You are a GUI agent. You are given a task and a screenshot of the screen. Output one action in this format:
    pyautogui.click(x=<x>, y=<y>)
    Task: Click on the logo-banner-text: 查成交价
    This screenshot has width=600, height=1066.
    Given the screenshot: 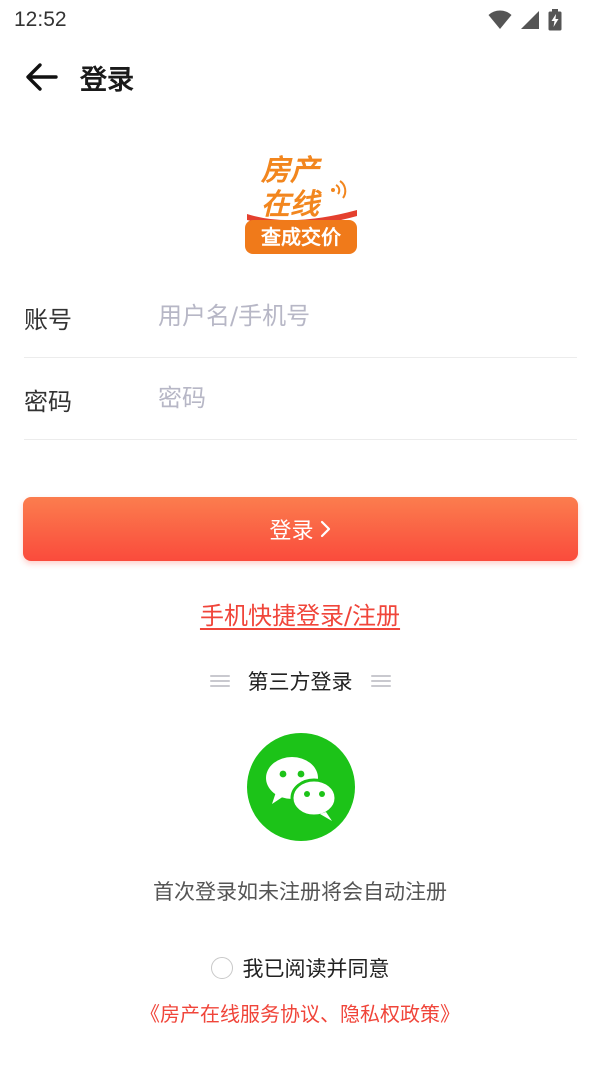 What is the action you would take?
    pyautogui.click(x=301, y=237)
    